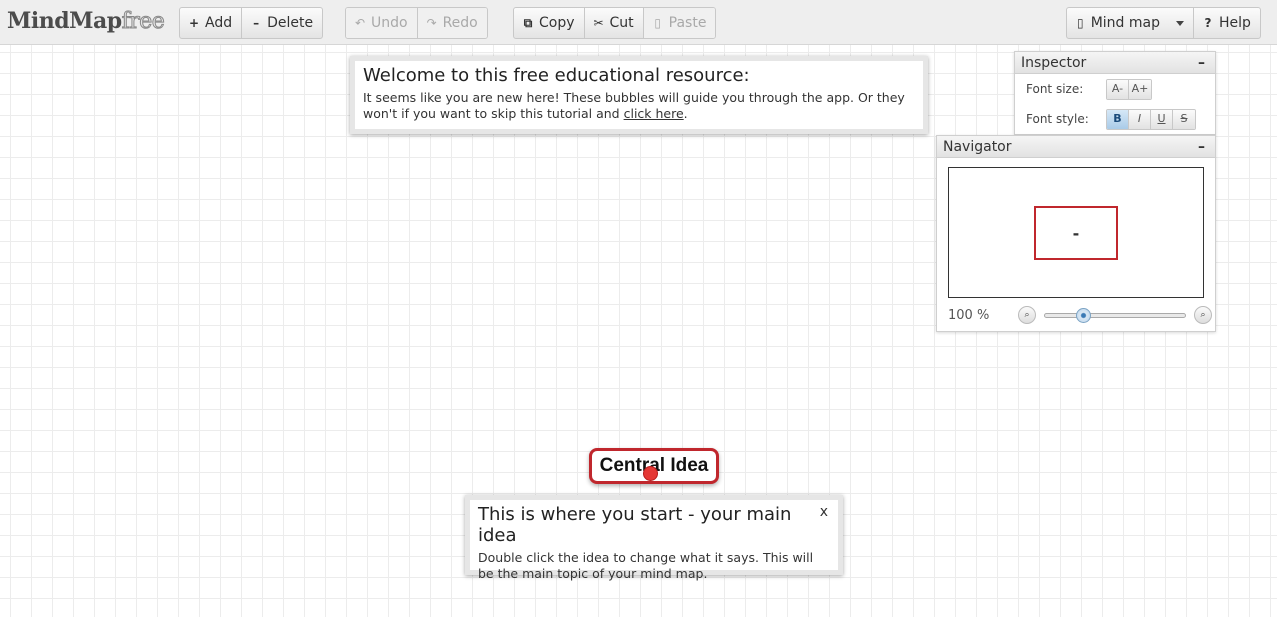 This screenshot has height=617, width=1277. What do you see at coordinates (1055, 89) in the screenshot?
I see `font-size-label: Font size:` at bounding box center [1055, 89].